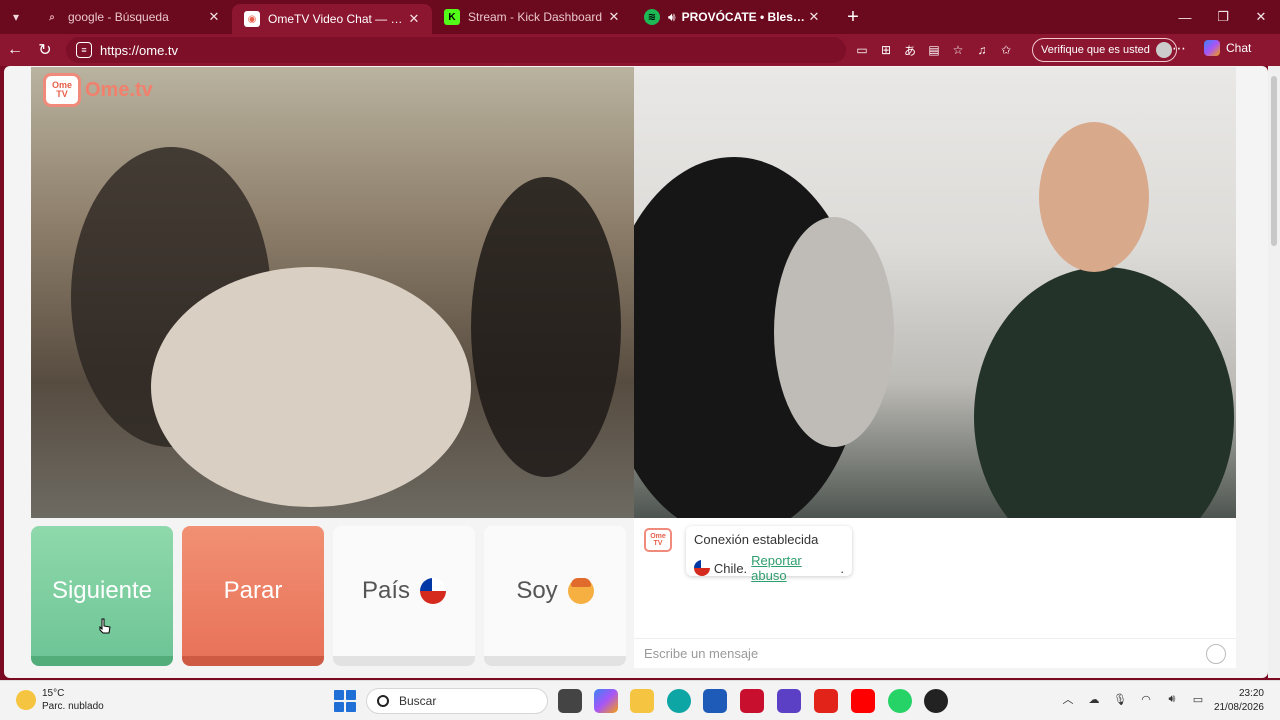 This screenshot has height=720, width=1280. I want to click on scrollbar-thumb, so click(1274, 161).